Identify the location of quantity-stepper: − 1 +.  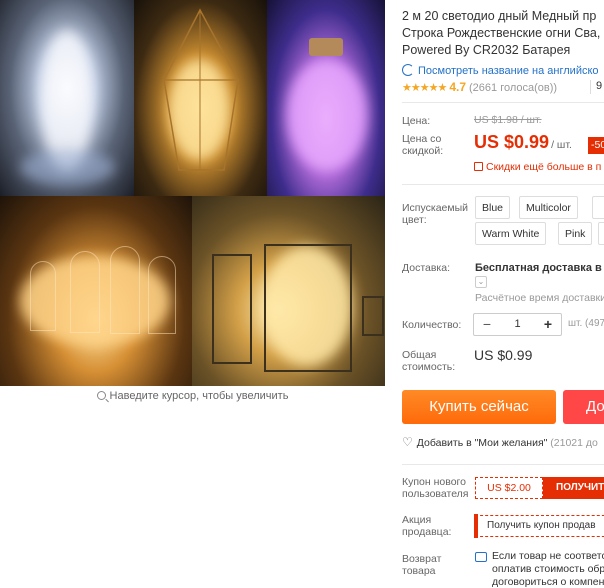
(517, 324).